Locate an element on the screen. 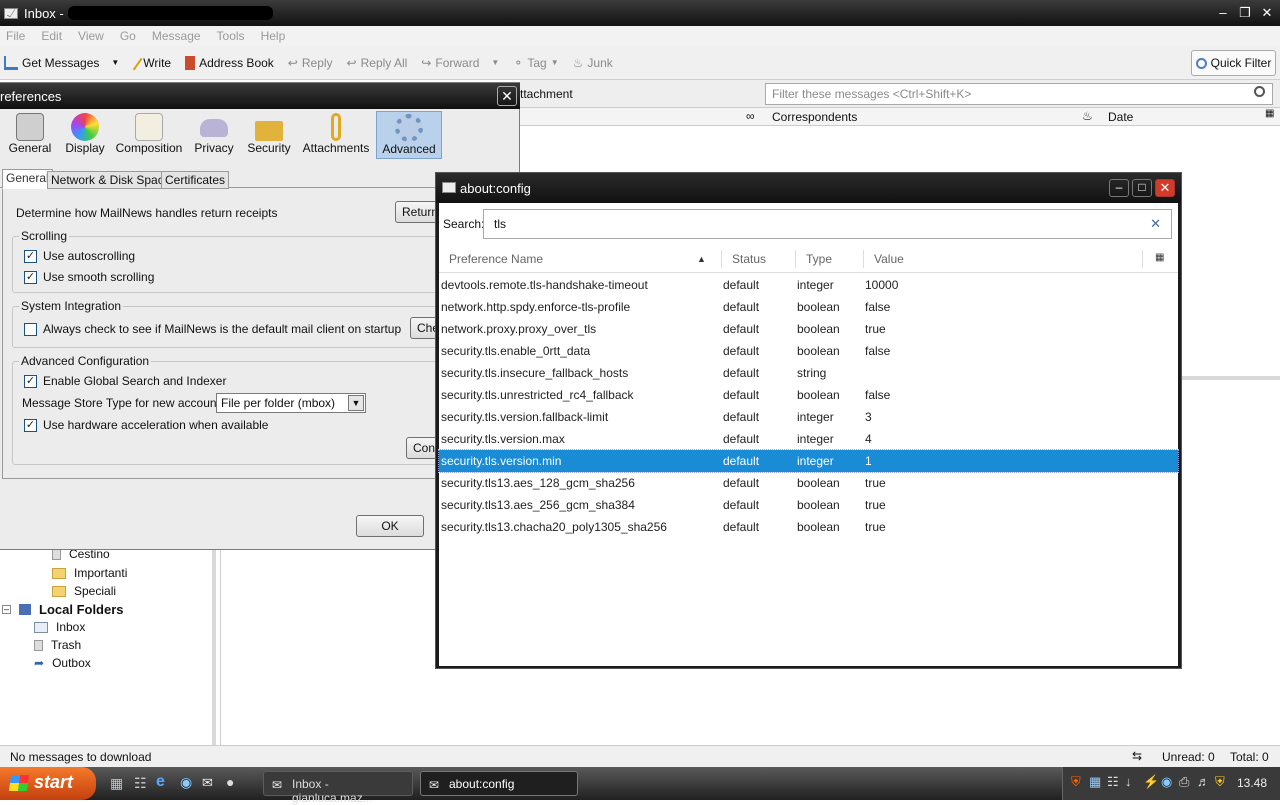  pane-advanced: Advanced is located at coordinates (409, 135).